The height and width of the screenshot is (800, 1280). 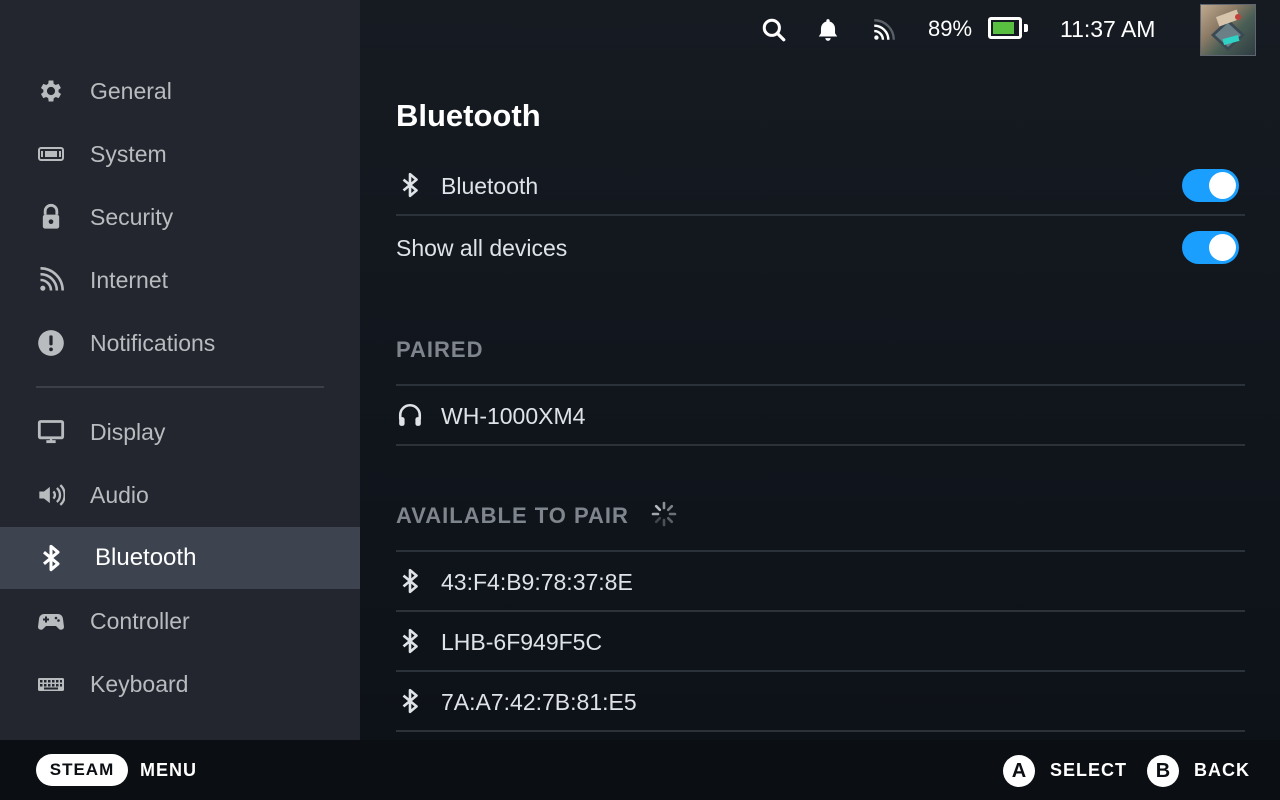 I want to click on available-header: AVAILABLE TO PAIR, so click(x=512, y=515).